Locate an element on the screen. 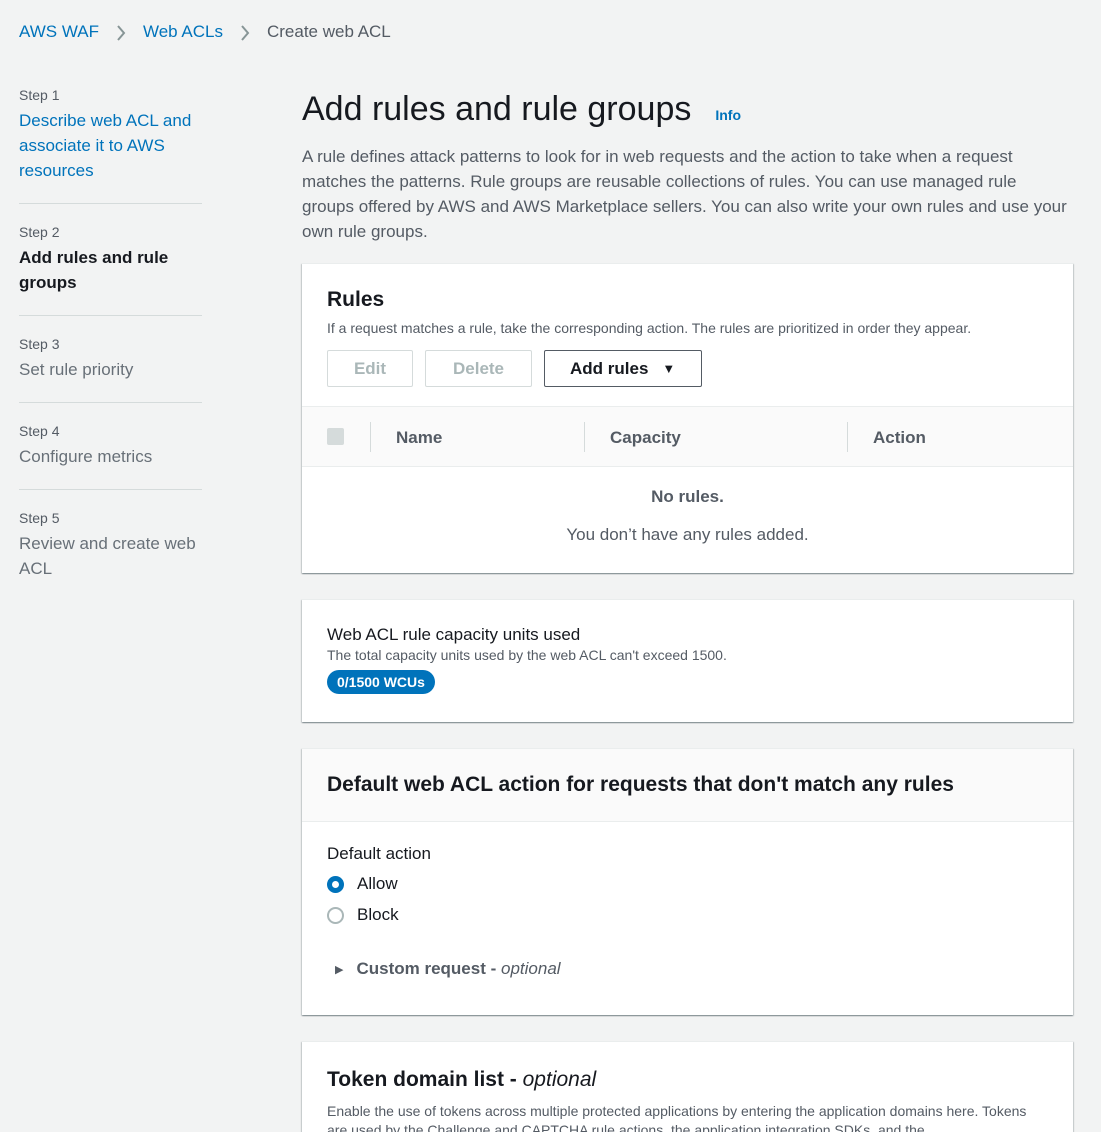  radio-allow-label: Allow is located at coordinates (377, 883).